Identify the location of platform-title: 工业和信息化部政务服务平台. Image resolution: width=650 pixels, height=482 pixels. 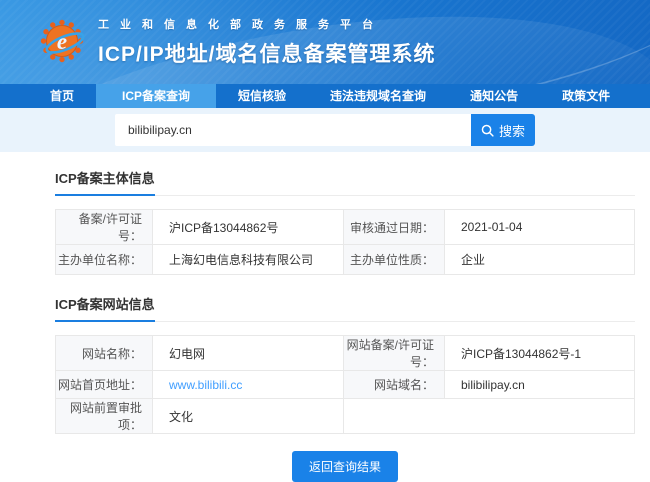
(241, 25).